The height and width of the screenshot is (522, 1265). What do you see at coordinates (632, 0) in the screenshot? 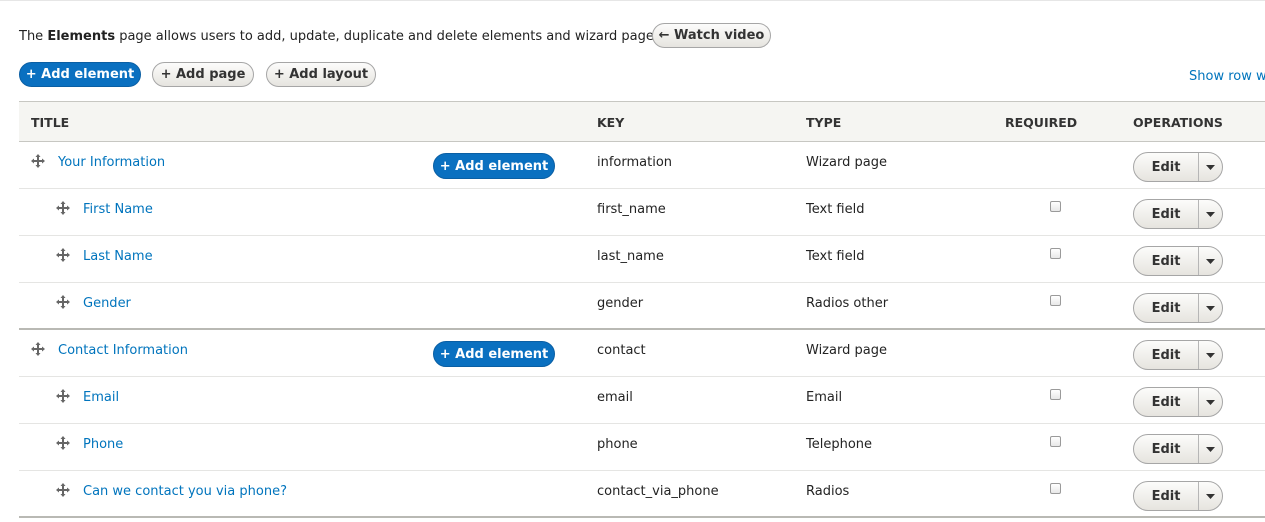
I see `top-border` at bounding box center [632, 0].